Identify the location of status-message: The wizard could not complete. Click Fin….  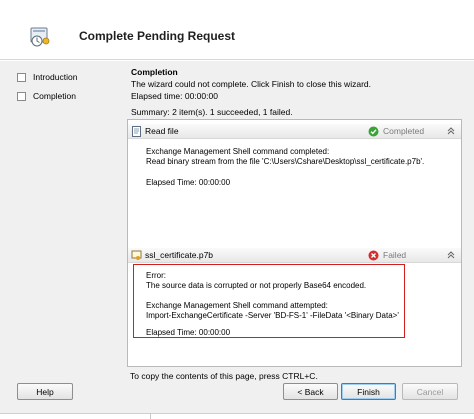
(251, 84).